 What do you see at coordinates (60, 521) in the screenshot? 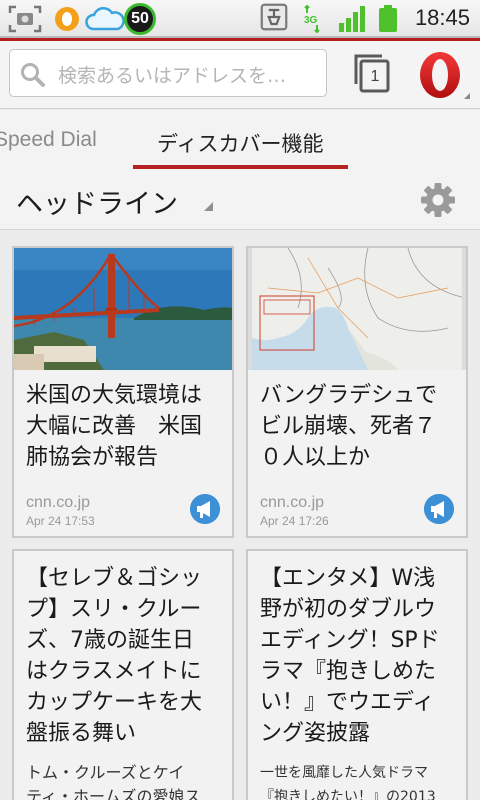
I see `card-time: Apr 24 17:53` at bounding box center [60, 521].